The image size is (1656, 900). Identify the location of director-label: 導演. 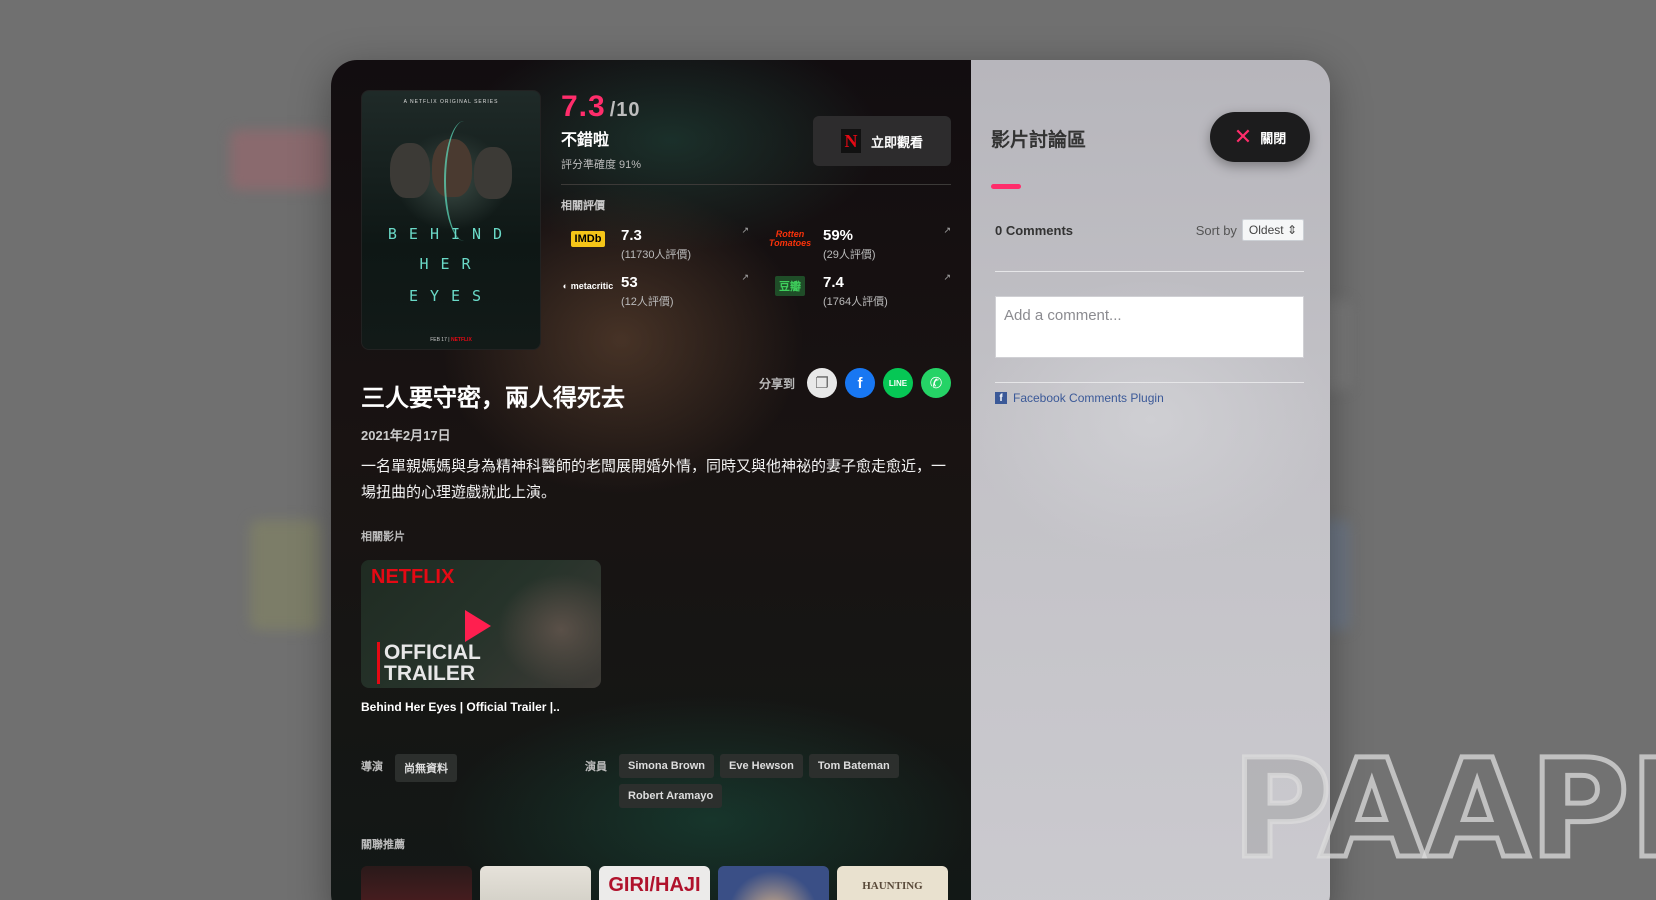
(372, 767).